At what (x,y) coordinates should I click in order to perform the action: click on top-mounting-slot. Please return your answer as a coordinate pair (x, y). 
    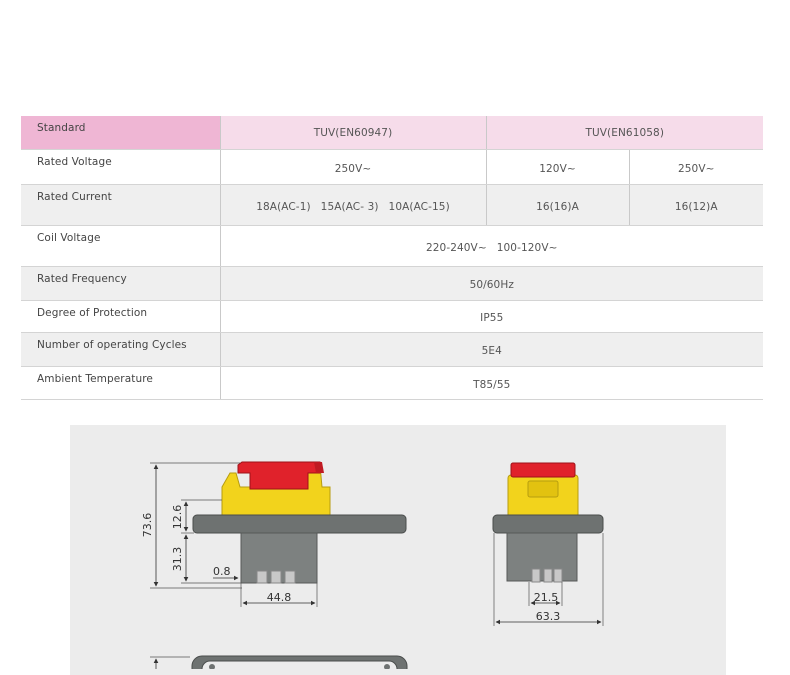
    Looking at the image, I should click on (299, 664).